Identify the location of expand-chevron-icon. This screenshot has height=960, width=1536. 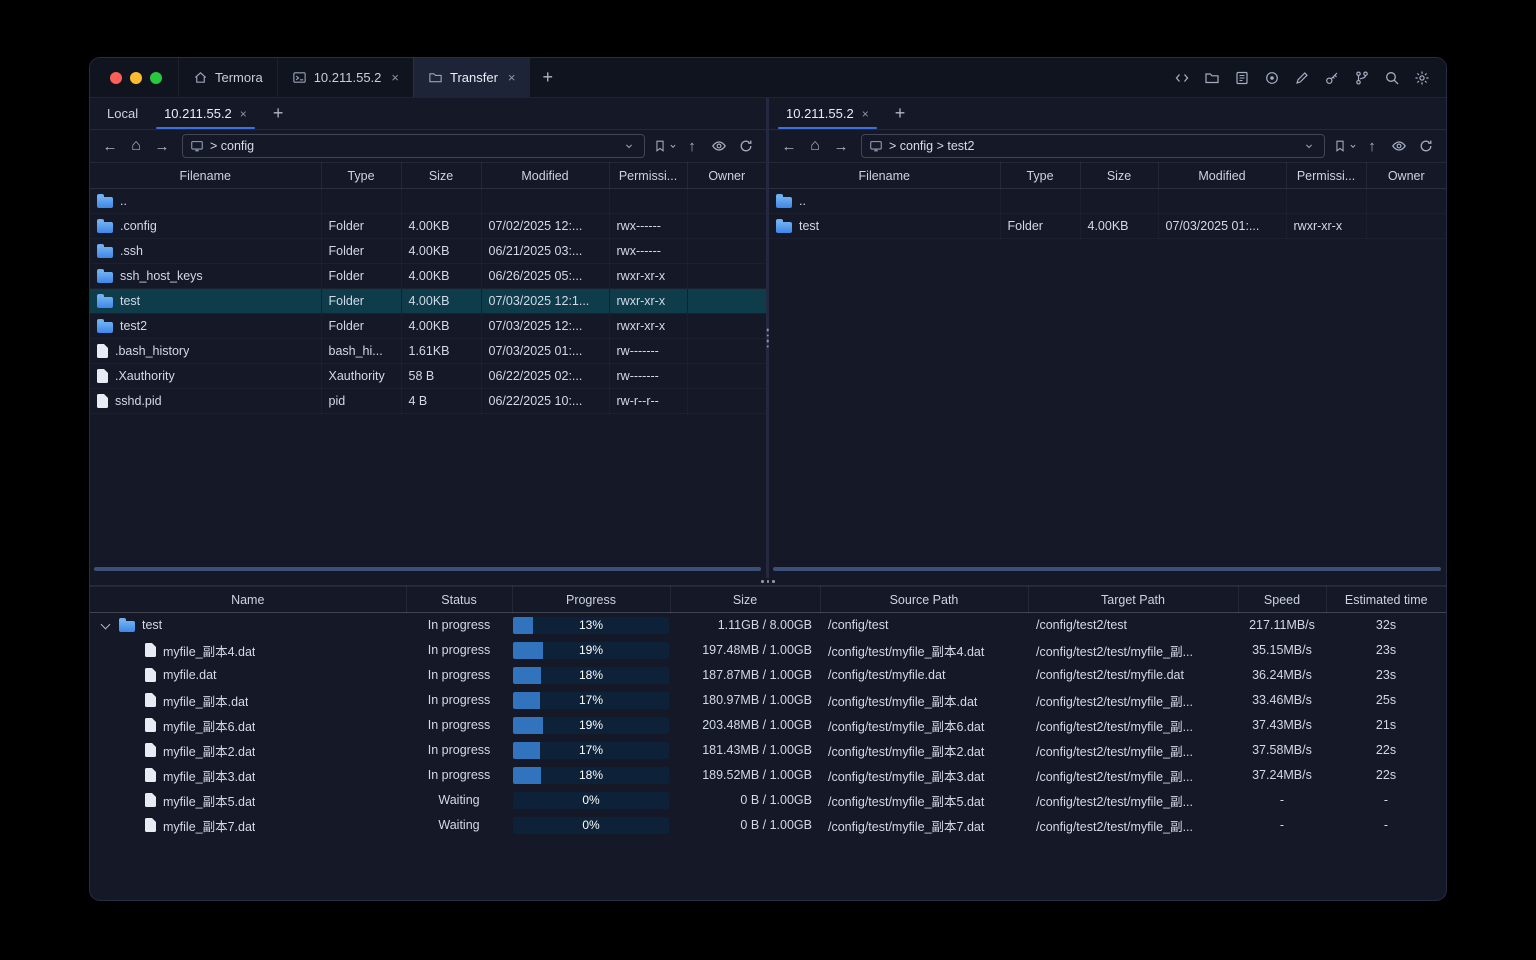
(105, 625).